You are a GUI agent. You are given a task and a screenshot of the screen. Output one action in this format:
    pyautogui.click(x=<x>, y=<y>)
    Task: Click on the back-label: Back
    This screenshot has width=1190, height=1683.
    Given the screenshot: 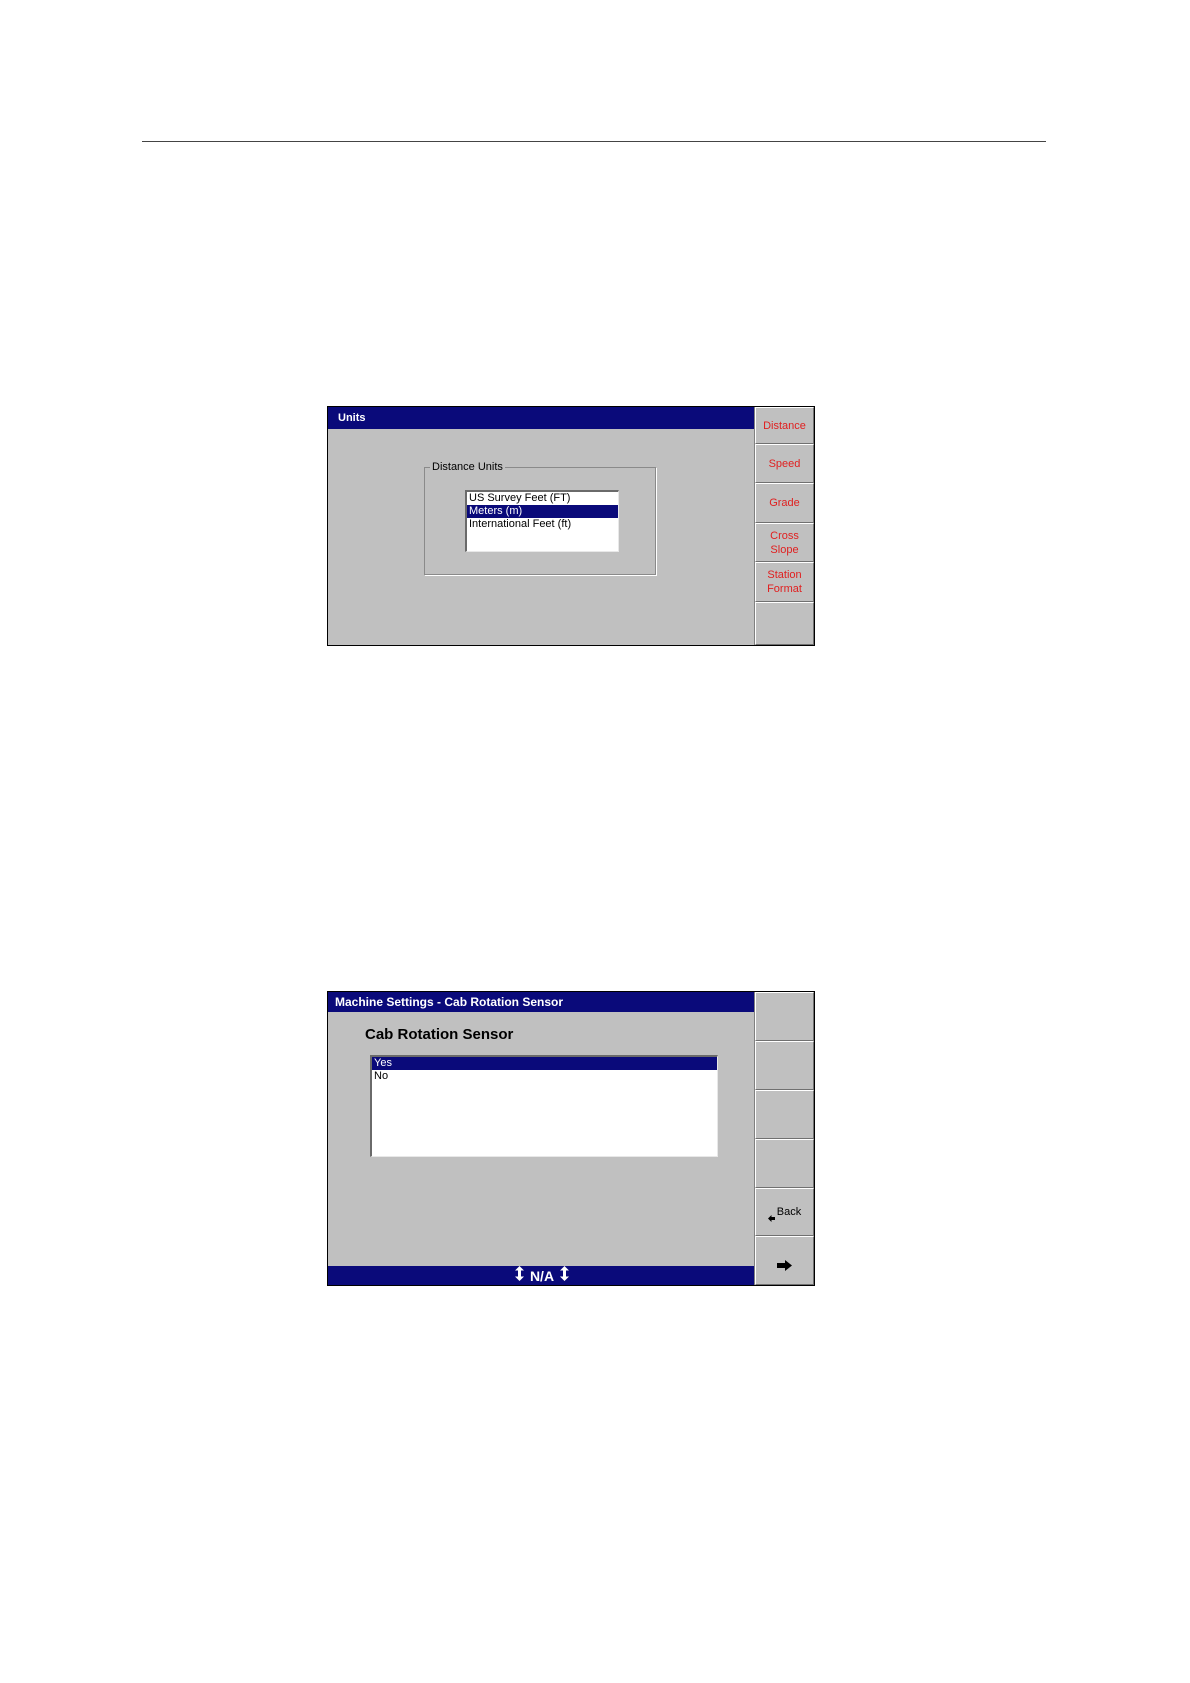 What is the action you would take?
    pyautogui.click(x=789, y=1212)
    